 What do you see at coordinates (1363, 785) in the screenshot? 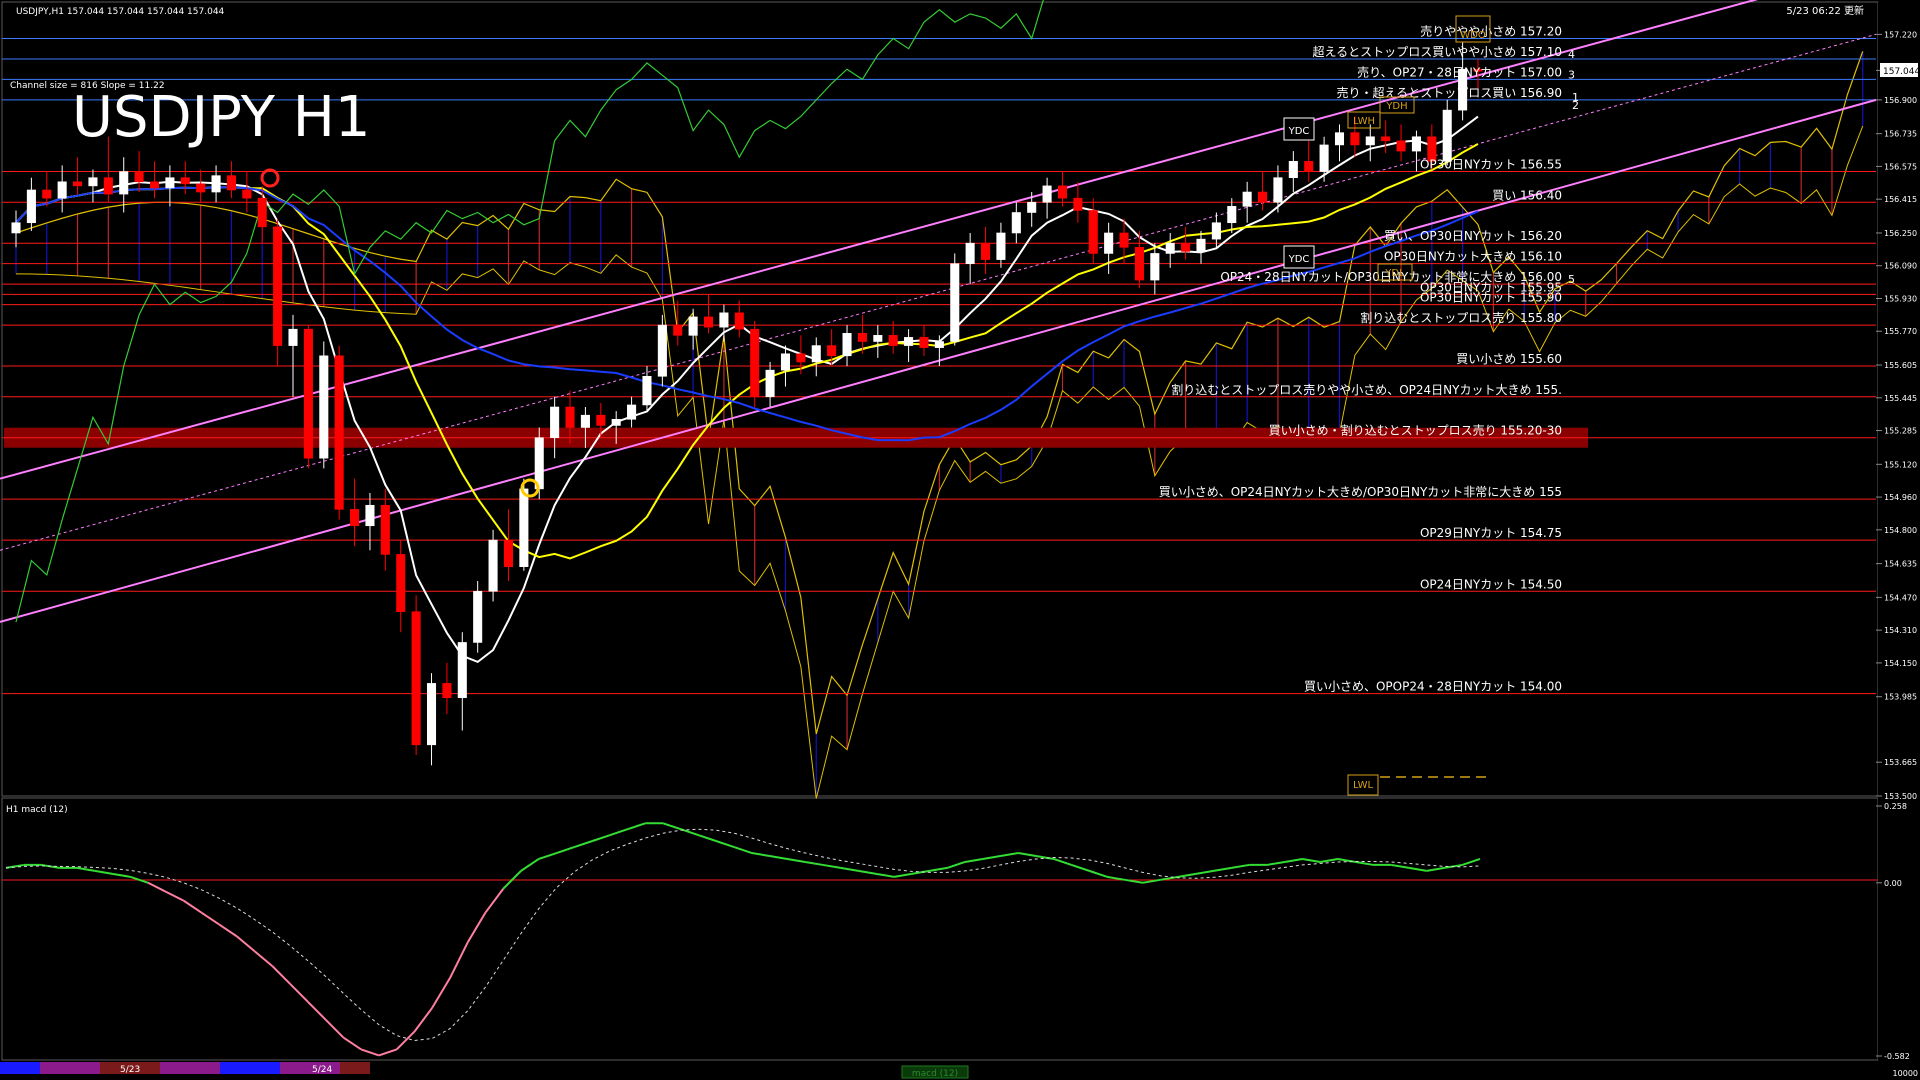
I see `lwl-label: LWL` at bounding box center [1363, 785].